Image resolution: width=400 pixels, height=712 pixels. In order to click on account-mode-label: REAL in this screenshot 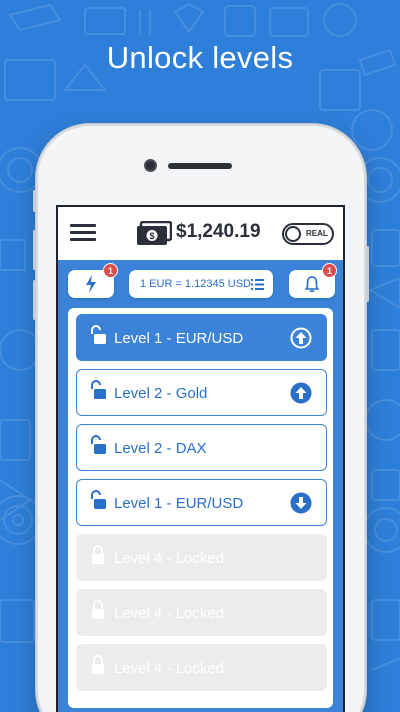, I will do `click(317, 233)`.